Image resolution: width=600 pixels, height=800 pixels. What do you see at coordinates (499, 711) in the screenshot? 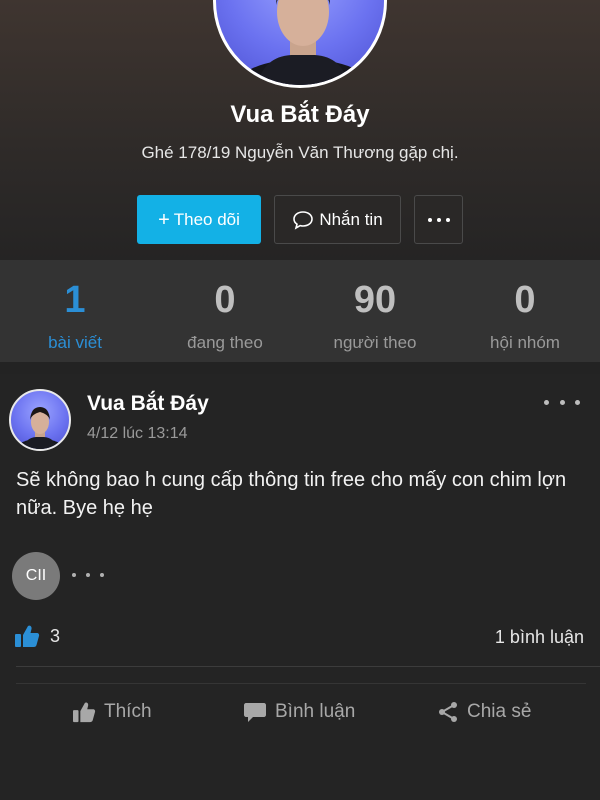
I see `share-button-label: Chia sẻ` at bounding box center [499, 711].